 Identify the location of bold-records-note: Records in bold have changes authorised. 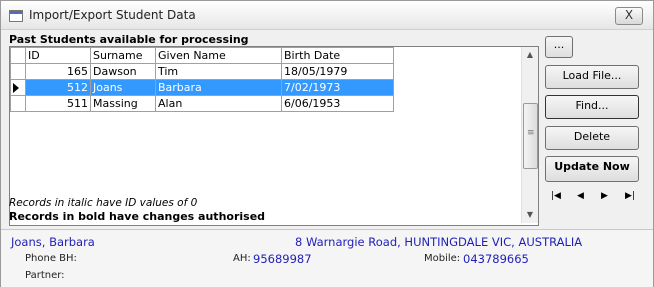
(137, 216).